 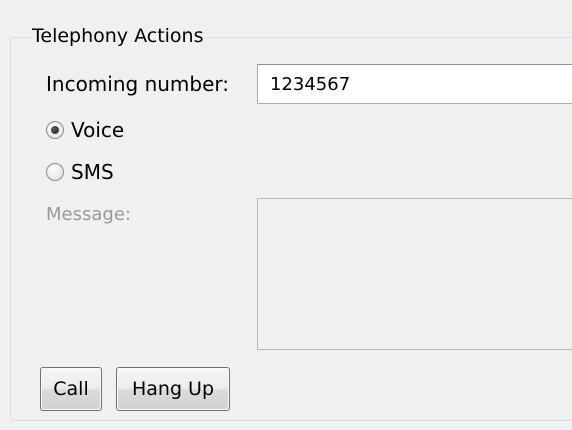 What do you see at coordinates (138, 84) in the screenshot?
I see `incoming-number-label: Incoming number:` at bounding box center [138, 84].